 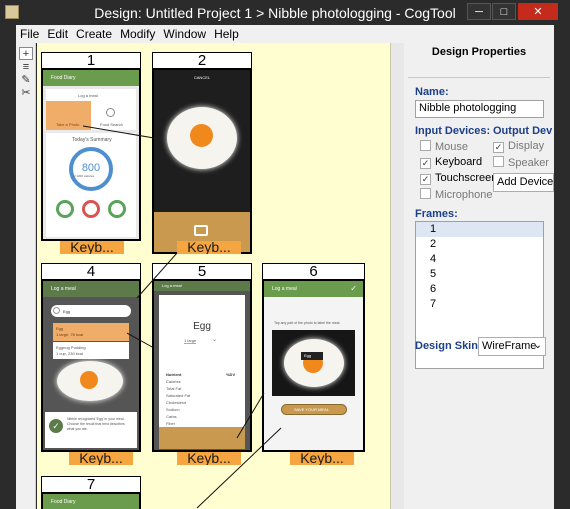 What do you see at coordinates (479, 259) in the screenshot?
I see `frame-list-item: 4` at bounding box center [479, 259].